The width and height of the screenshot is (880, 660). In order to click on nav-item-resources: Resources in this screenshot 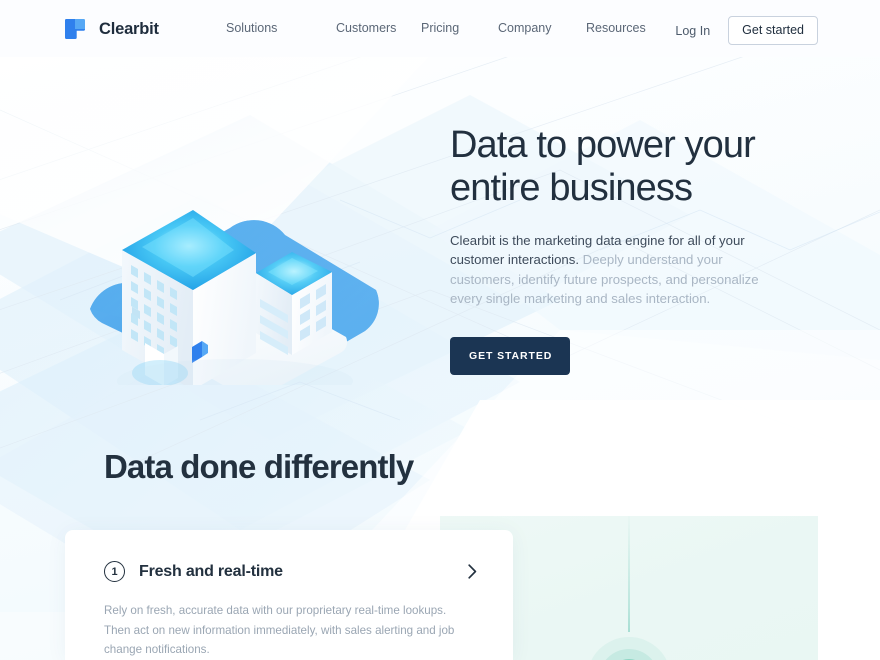, I will do `click(626, 28)`.